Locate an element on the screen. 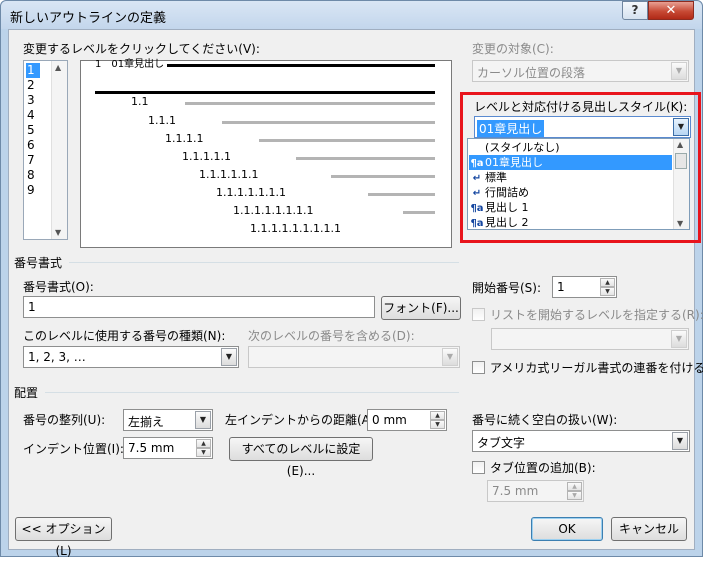 The width and height of the screenshot is (703, 562). add-tab-stop-checkbox is located at coordinates (478, 467).